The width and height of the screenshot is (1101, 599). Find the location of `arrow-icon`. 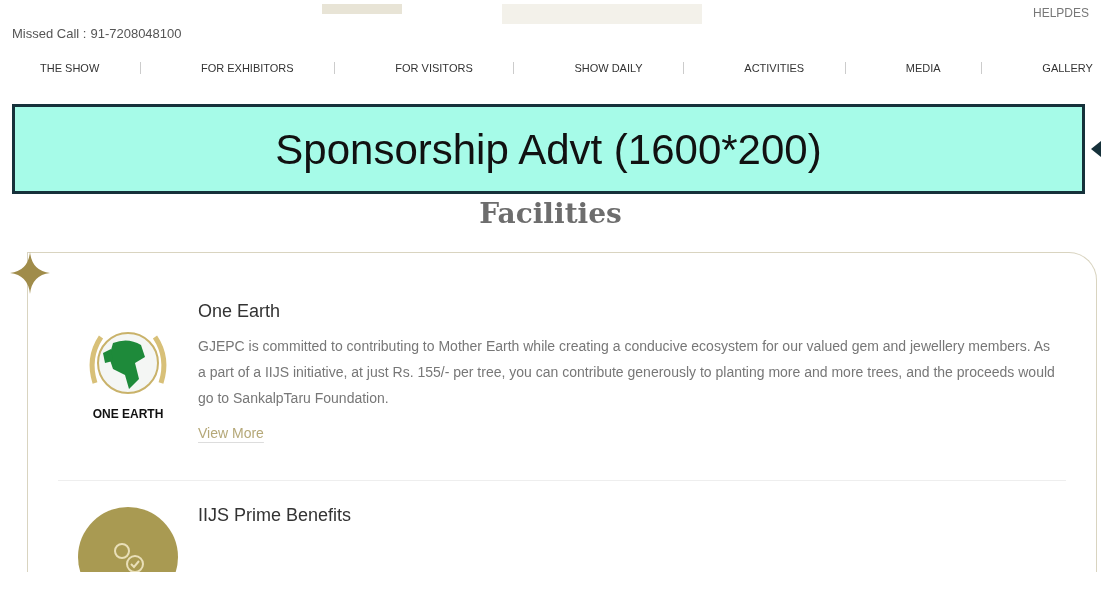

arrow-icon is located at coordinates (1096, 149).